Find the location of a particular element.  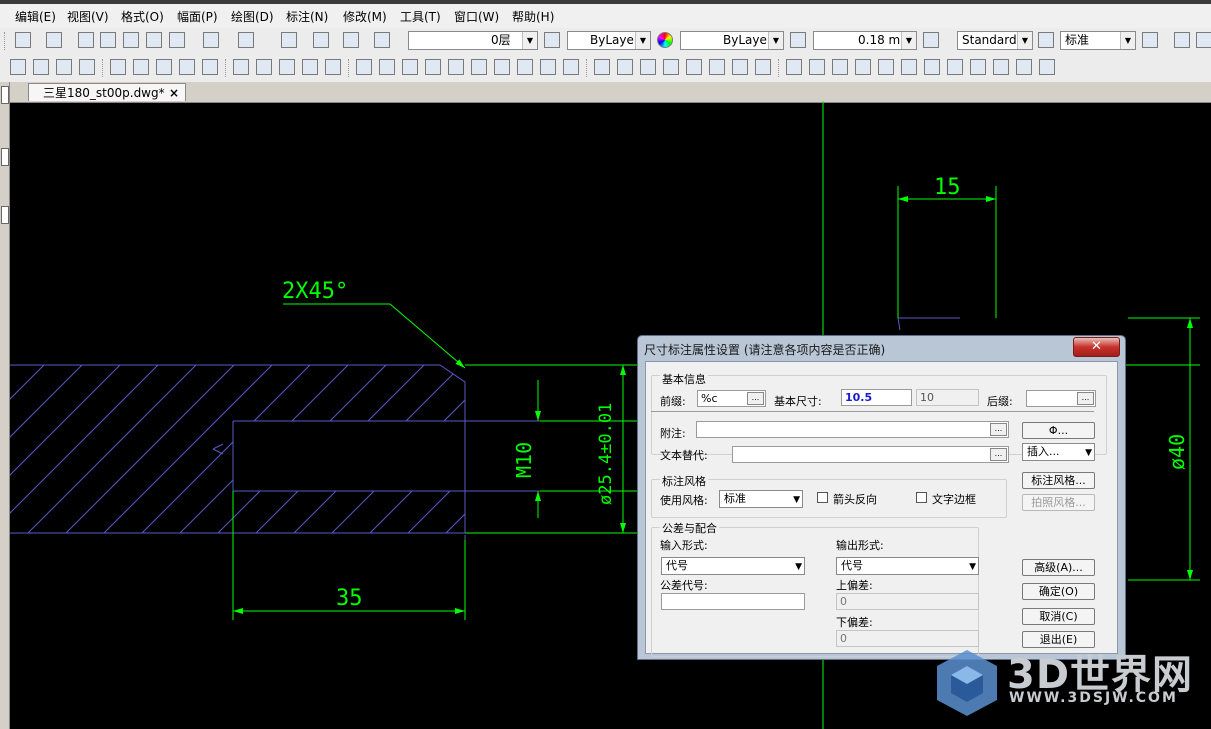

output-form-value: 代号 is located at coordinates (852, 565).